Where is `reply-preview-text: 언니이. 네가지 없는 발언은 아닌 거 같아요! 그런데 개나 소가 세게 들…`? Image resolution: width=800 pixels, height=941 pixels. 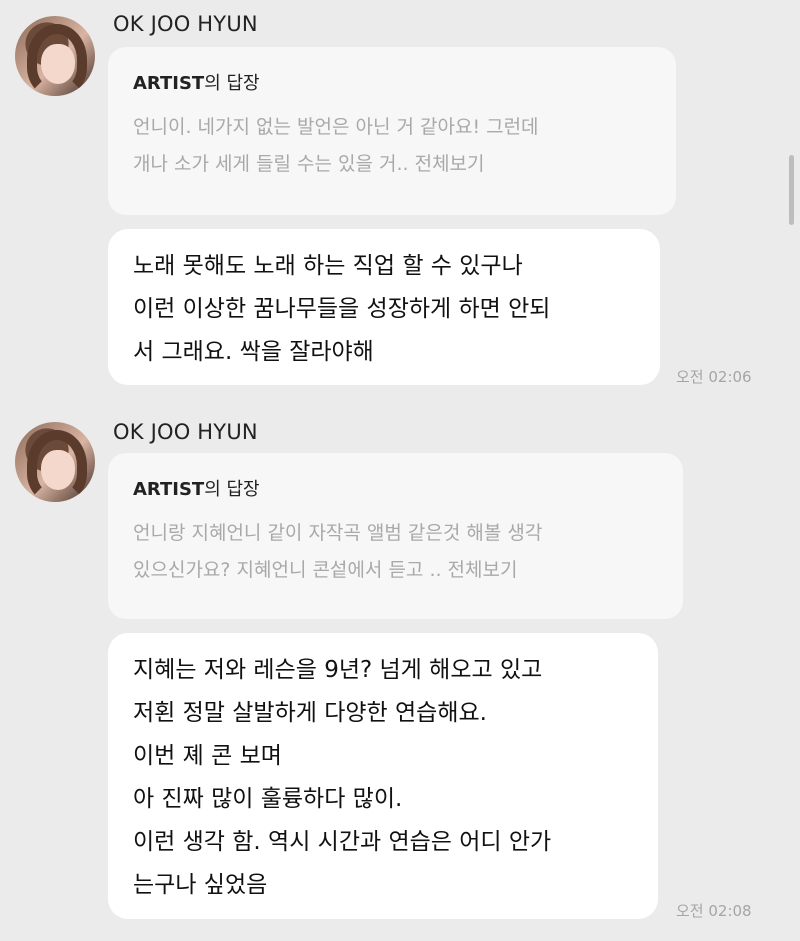
reply-preview-text: 언니이. 네가지 없는 발언은 아닌 거 같아요! 그런데 개나 소가 세게 들… is located at coordinates (336, 145).